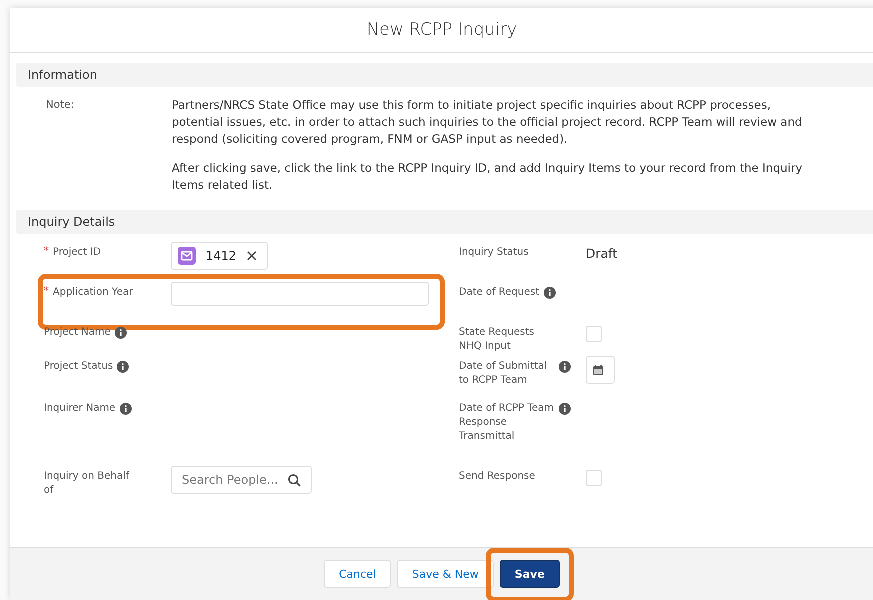  Describe the element at coordinates (445, 574) in the screenshot. I see `footer-button: Save & New` at that location.